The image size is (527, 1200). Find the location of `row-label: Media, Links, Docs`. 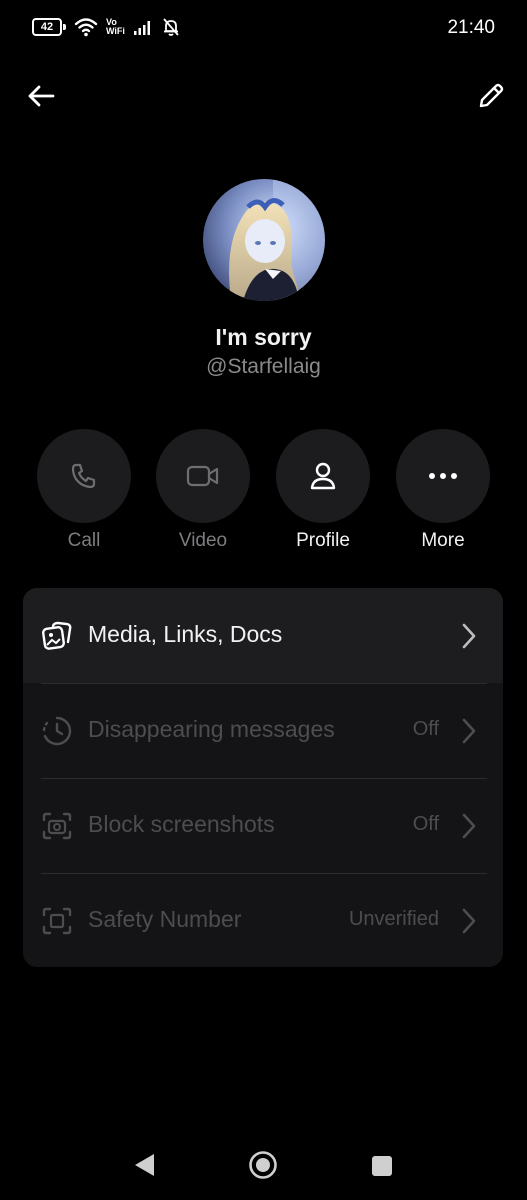

row-label: Media, Links, Docs is located at coordinates (185, 634).